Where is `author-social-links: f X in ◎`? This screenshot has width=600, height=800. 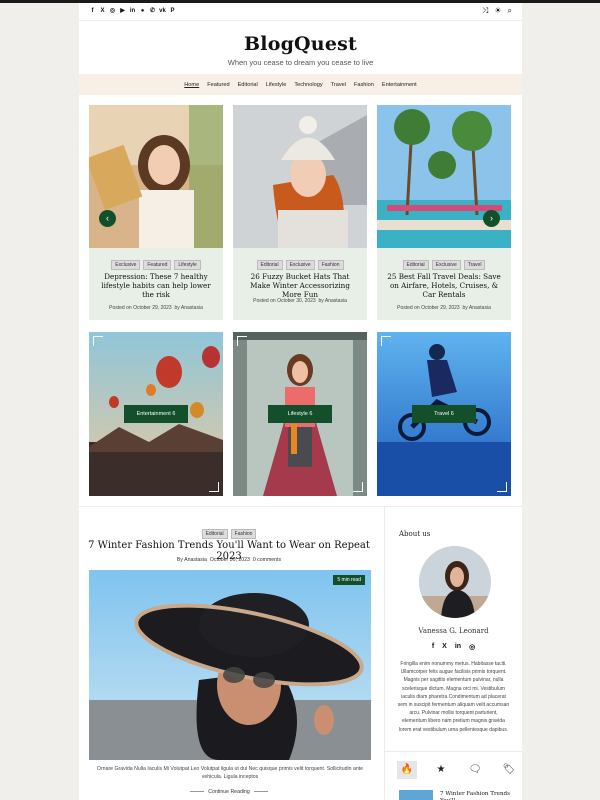
author-social-links: f X in ◎ is located at coordinates (453, 647).